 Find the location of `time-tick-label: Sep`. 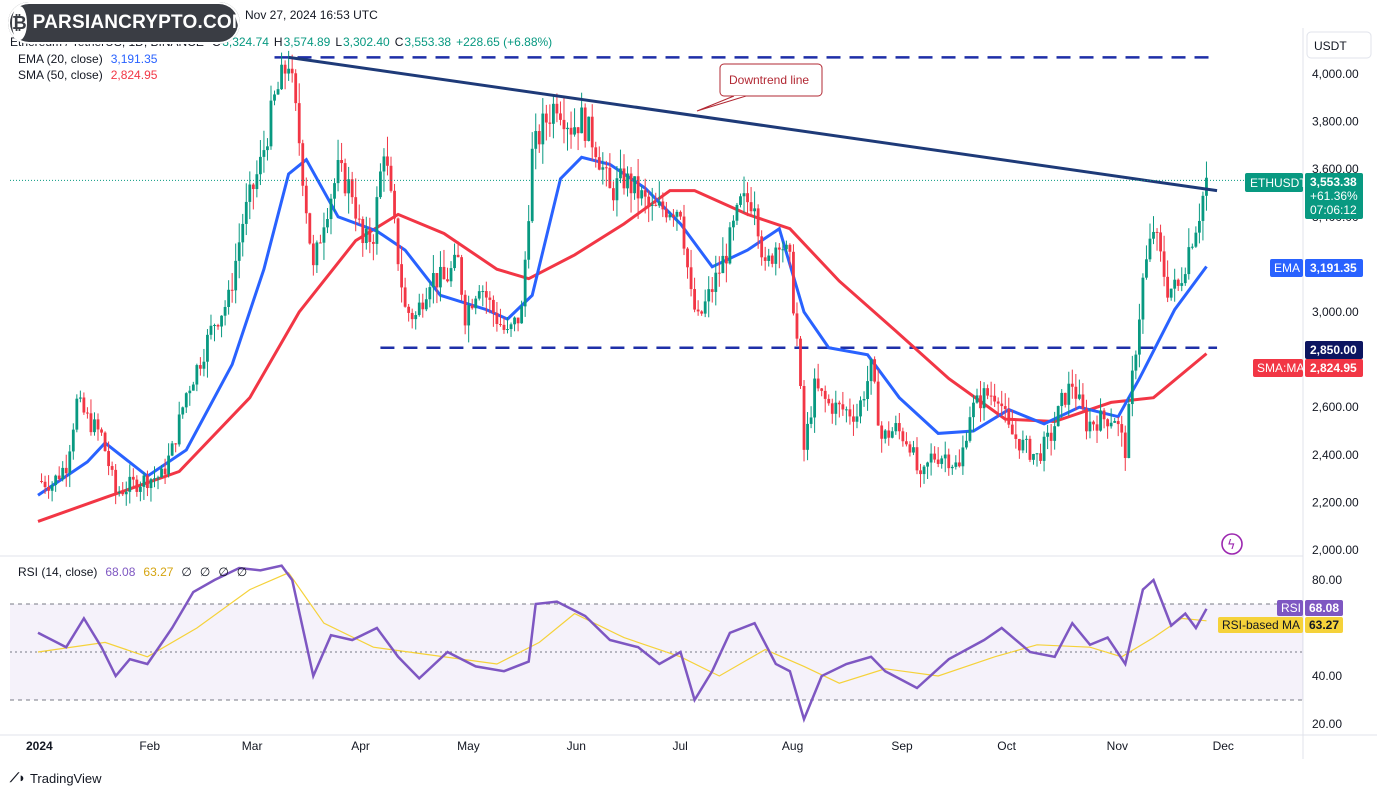

time-tick-label: Sep is located at coordinates (902, 746).